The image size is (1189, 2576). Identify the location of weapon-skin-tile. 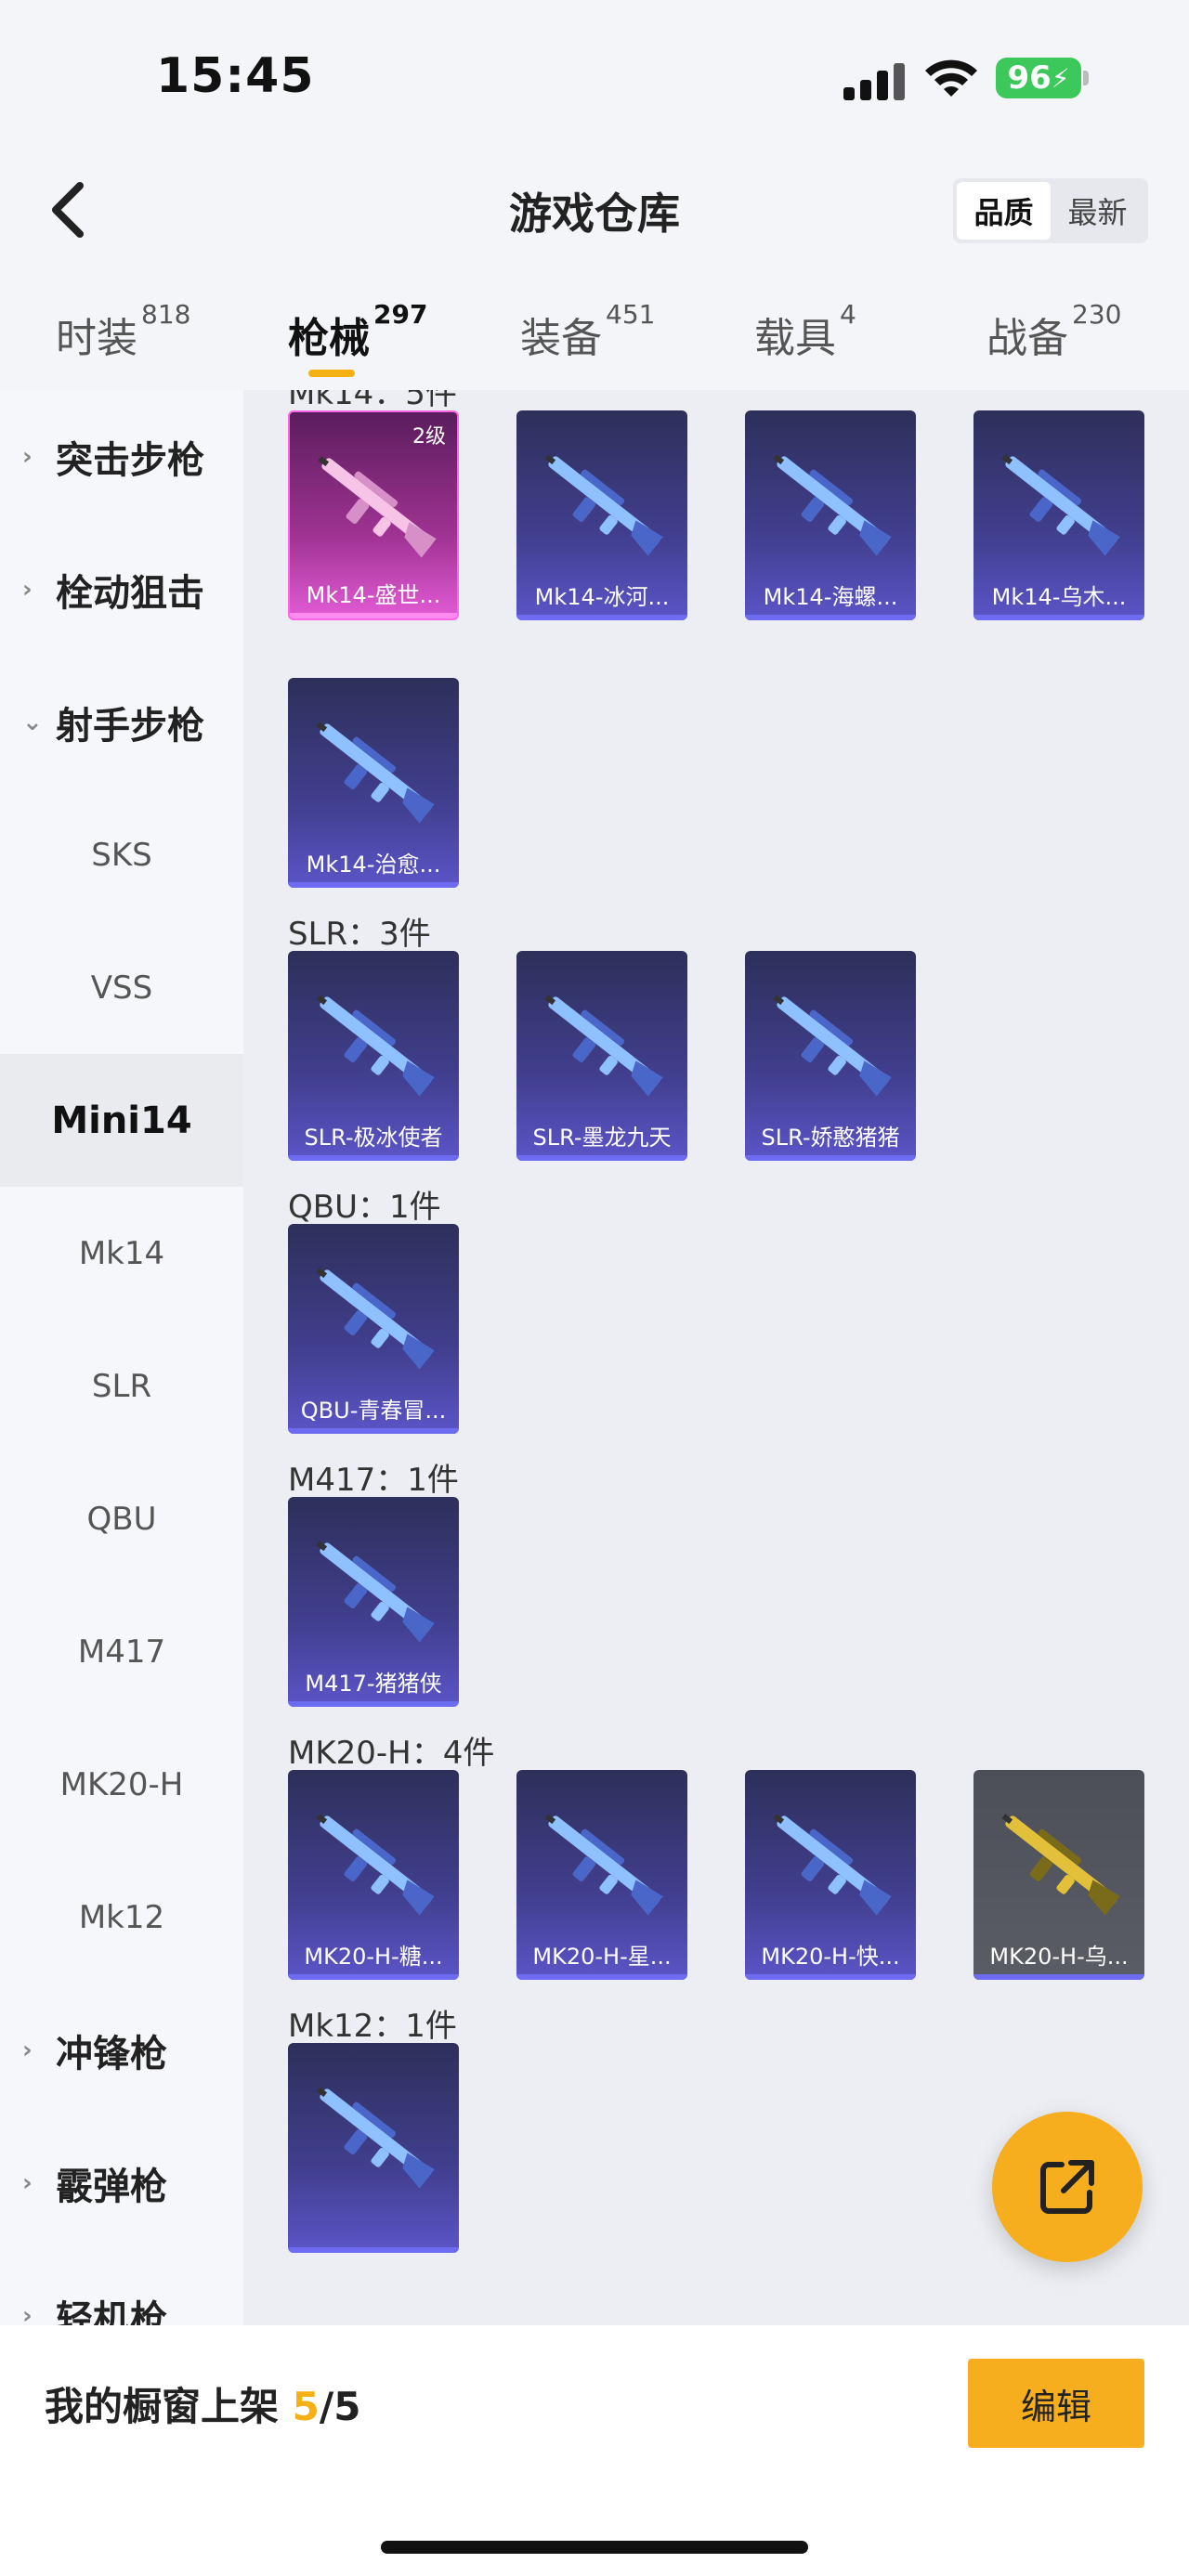
(374, 2148).